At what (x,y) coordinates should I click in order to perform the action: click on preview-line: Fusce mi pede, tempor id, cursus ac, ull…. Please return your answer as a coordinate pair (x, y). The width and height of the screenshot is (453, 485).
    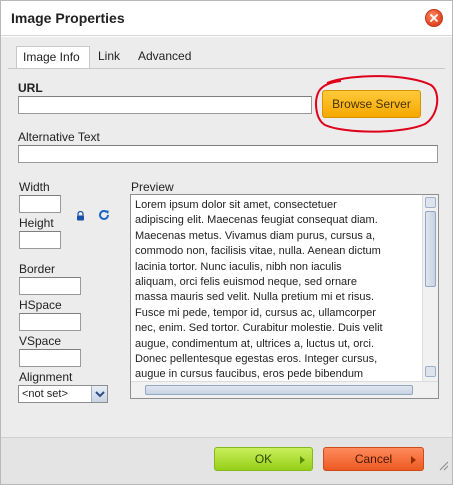
    Looking at the image, I should click on (255, 312).